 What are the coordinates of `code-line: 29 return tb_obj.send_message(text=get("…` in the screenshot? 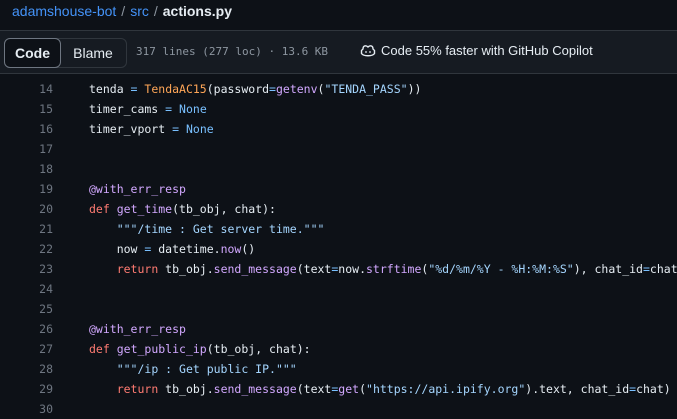 It's located at (338, 389).